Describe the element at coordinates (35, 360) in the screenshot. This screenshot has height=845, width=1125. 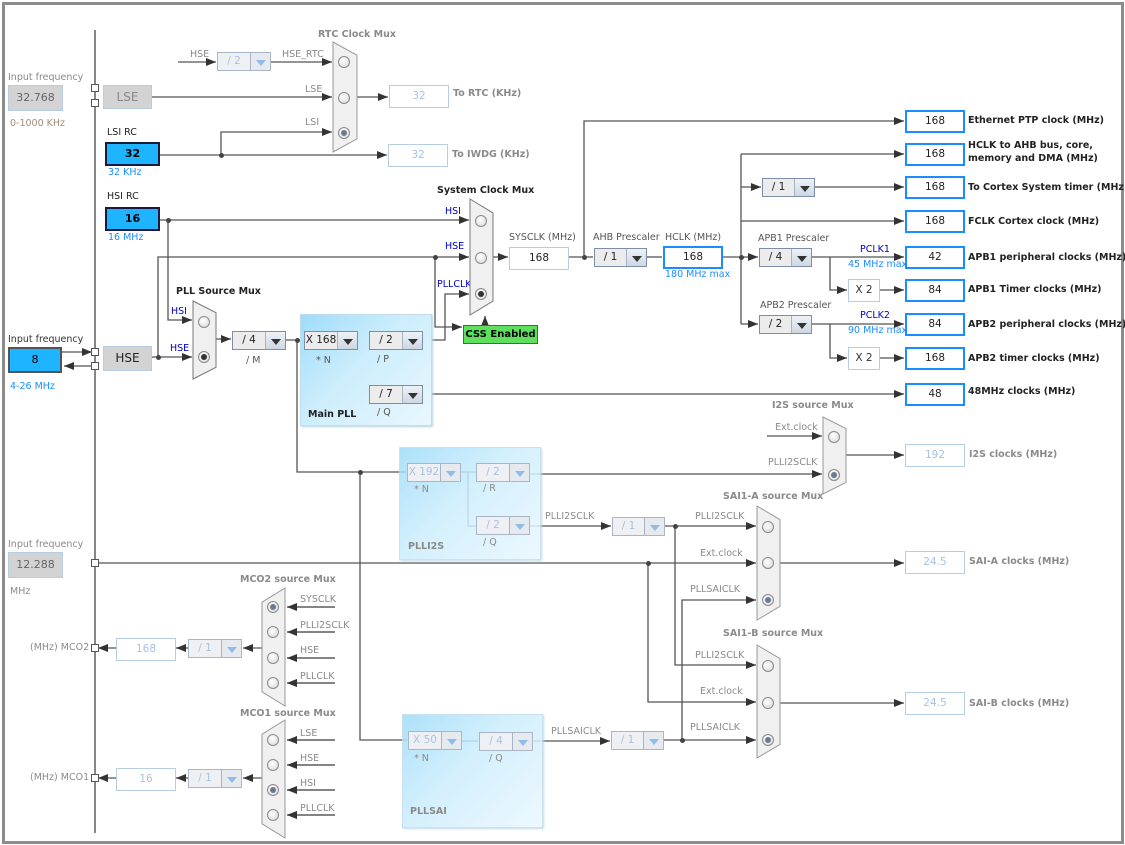
I see `hse-frequency-input: 8` at that location.